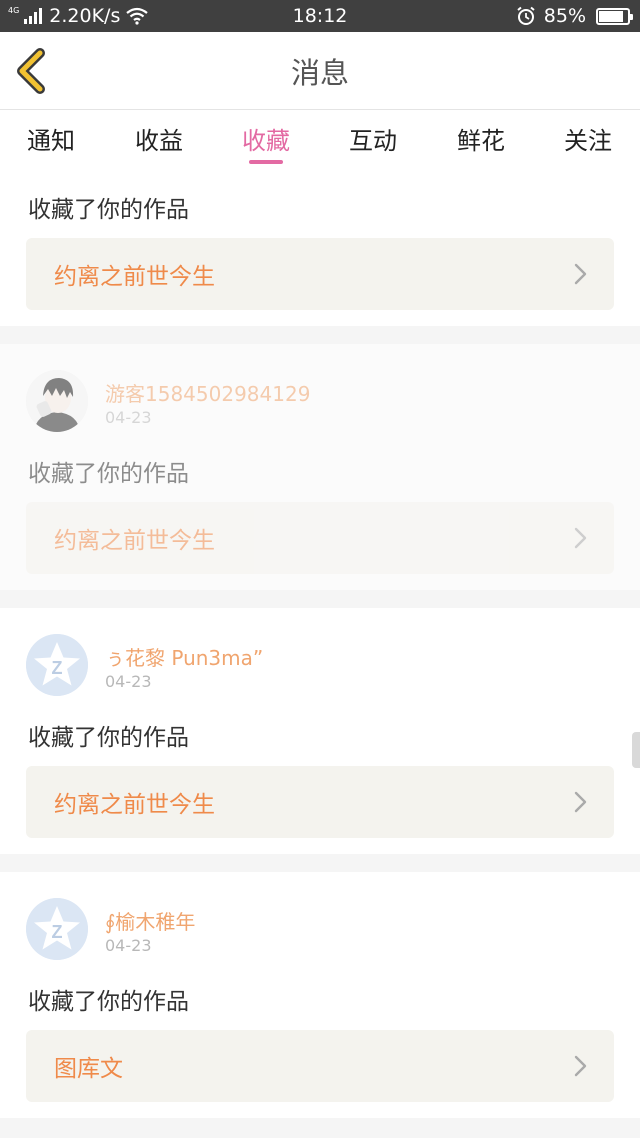  I want to click on status-bar: 4G 2.20K/s 18:12 85%, so click(320, 16).